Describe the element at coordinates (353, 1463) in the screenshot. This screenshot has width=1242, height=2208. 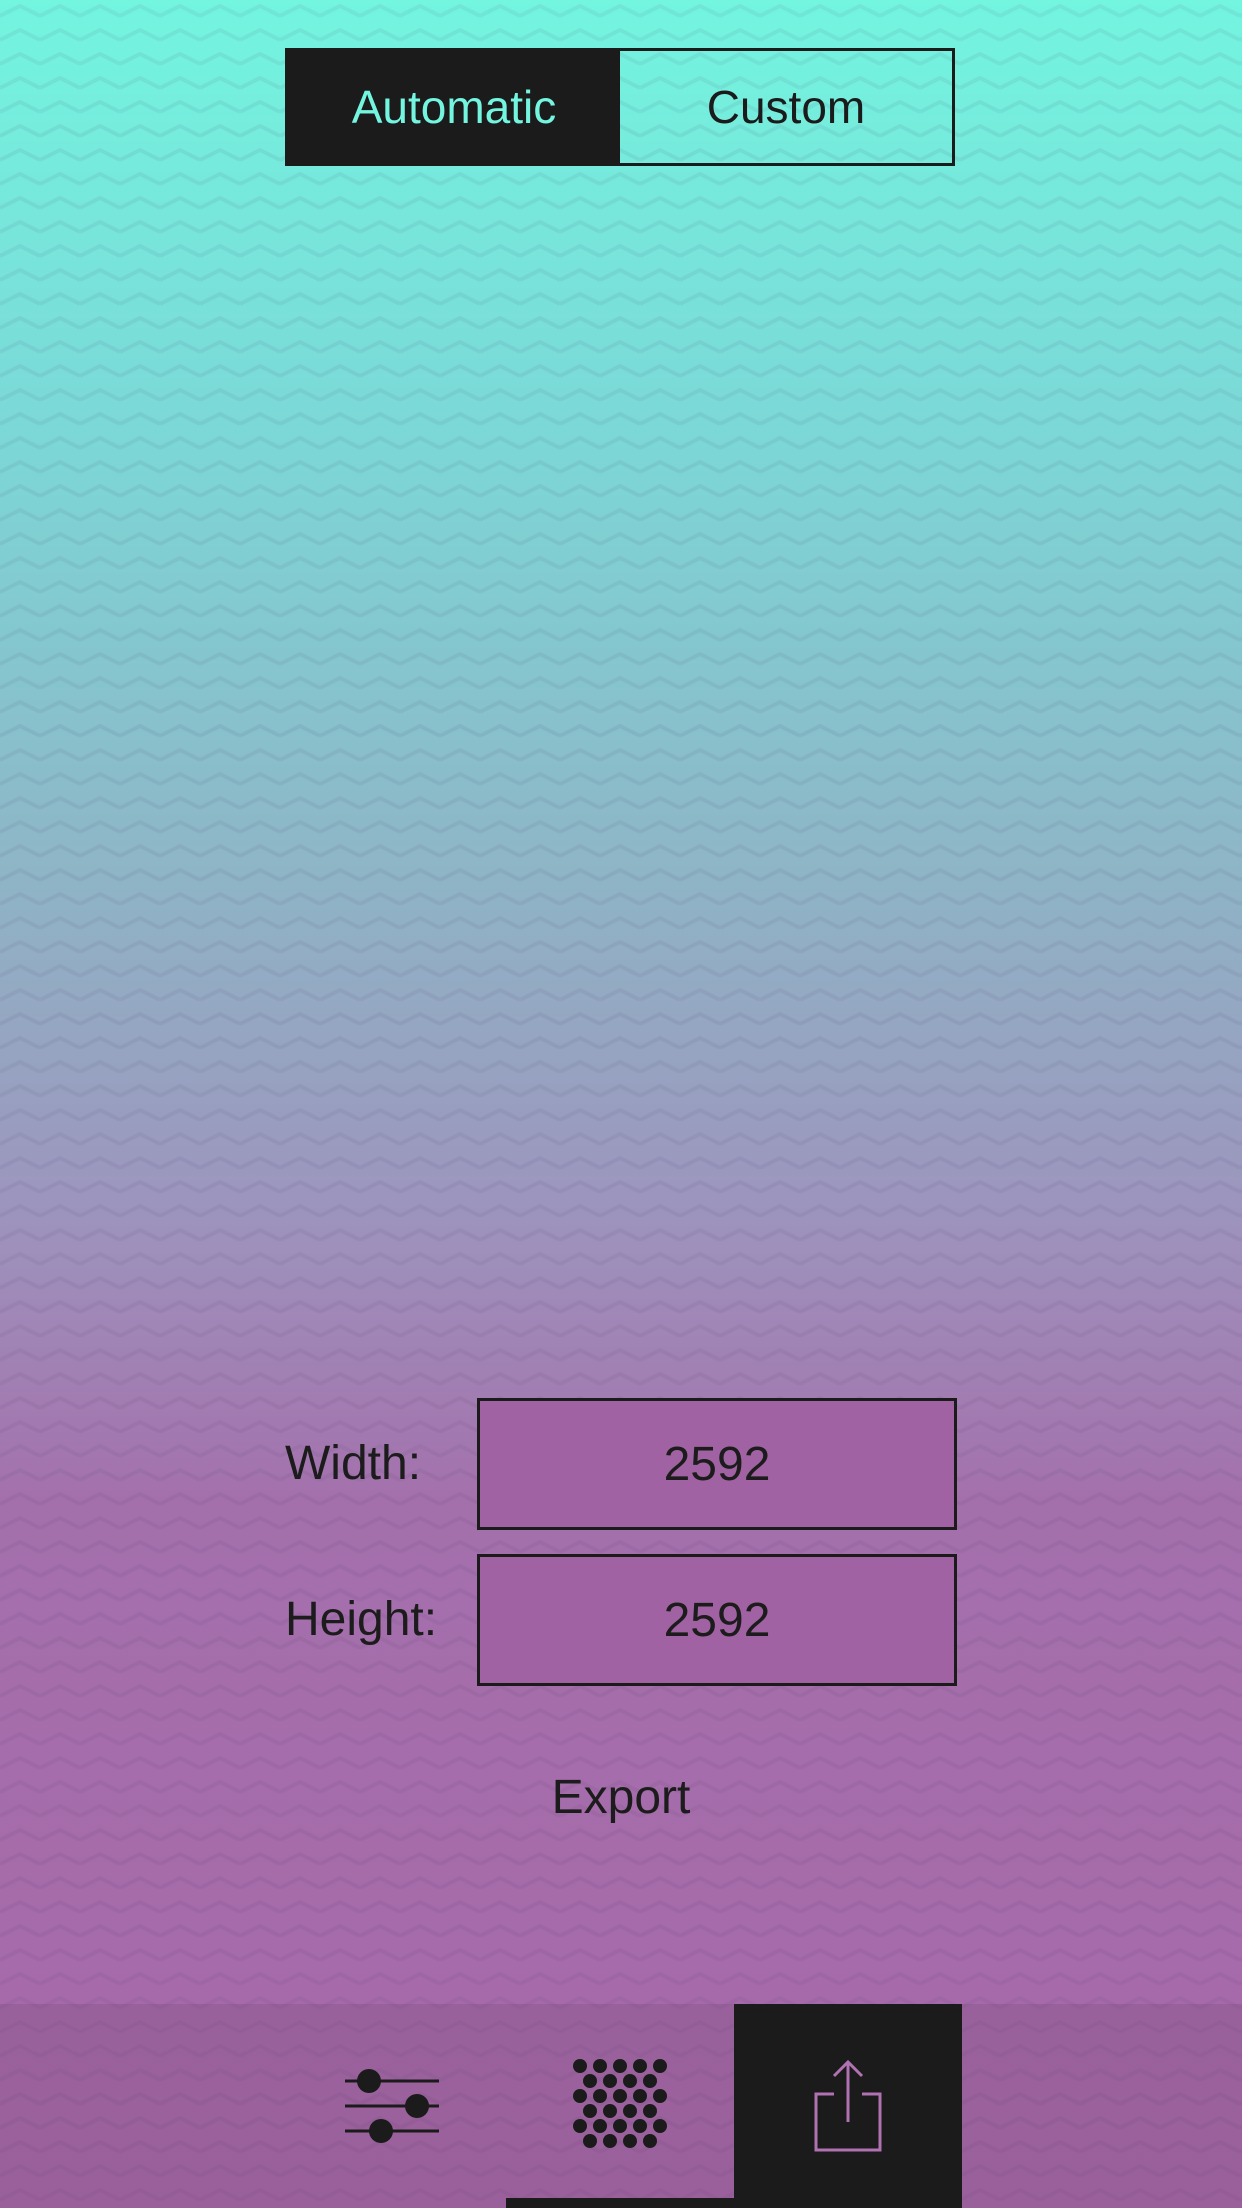
I see `width-label: Width:` at that location.